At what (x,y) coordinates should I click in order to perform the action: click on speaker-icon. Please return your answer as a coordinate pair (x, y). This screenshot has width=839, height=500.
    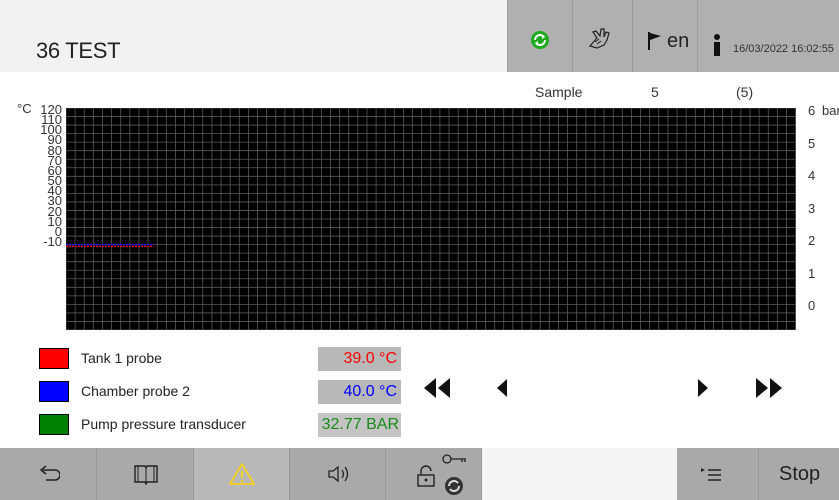
    Looking at the image, I should click on (338, 474).